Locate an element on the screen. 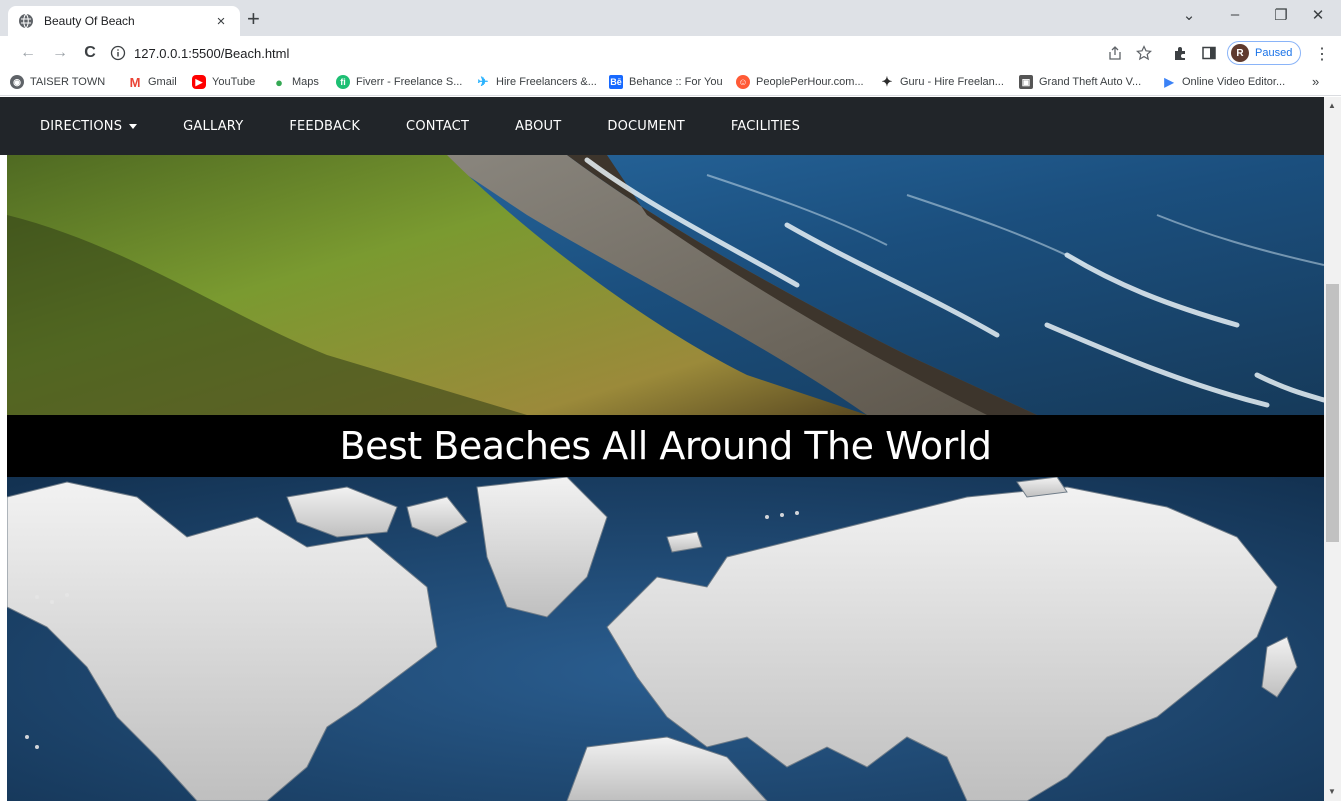  forward-button: → is located at coordinates (60, 53).